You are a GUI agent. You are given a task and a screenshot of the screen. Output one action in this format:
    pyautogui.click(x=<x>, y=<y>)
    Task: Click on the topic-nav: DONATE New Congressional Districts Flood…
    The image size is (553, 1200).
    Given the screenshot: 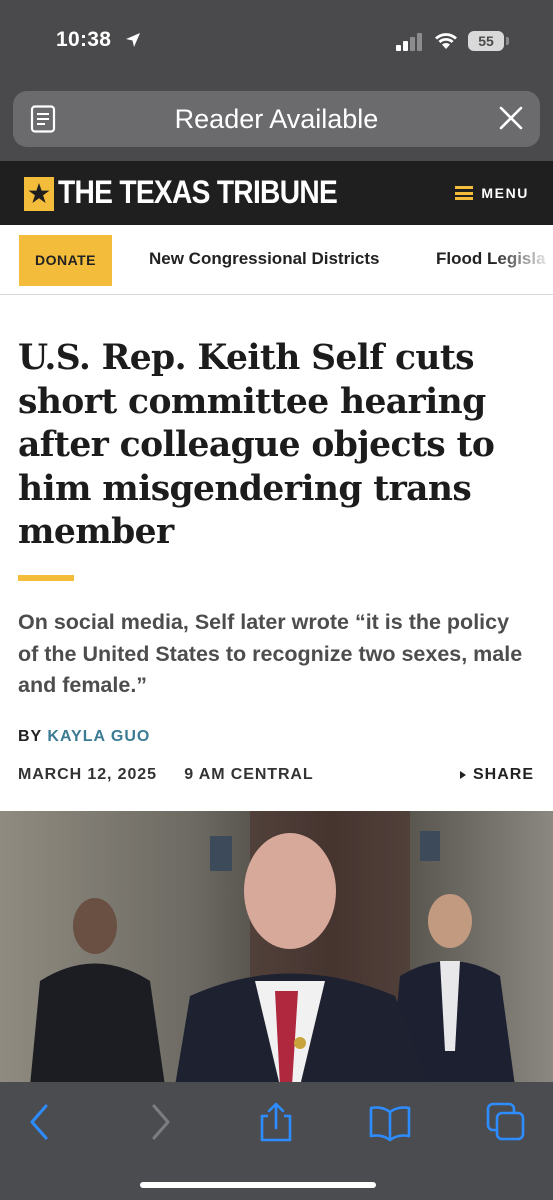 What is the action you would take?
    pyautogui.click(x=276, y=260)
    